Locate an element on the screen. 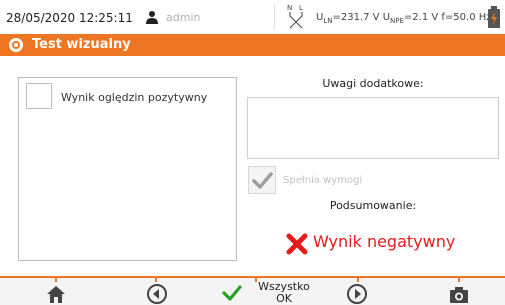 Image resolution: width=505 pixels, height=305 pixels. datetime: 28/05/2020 12:25:11 is located at coordinates (69, 18).